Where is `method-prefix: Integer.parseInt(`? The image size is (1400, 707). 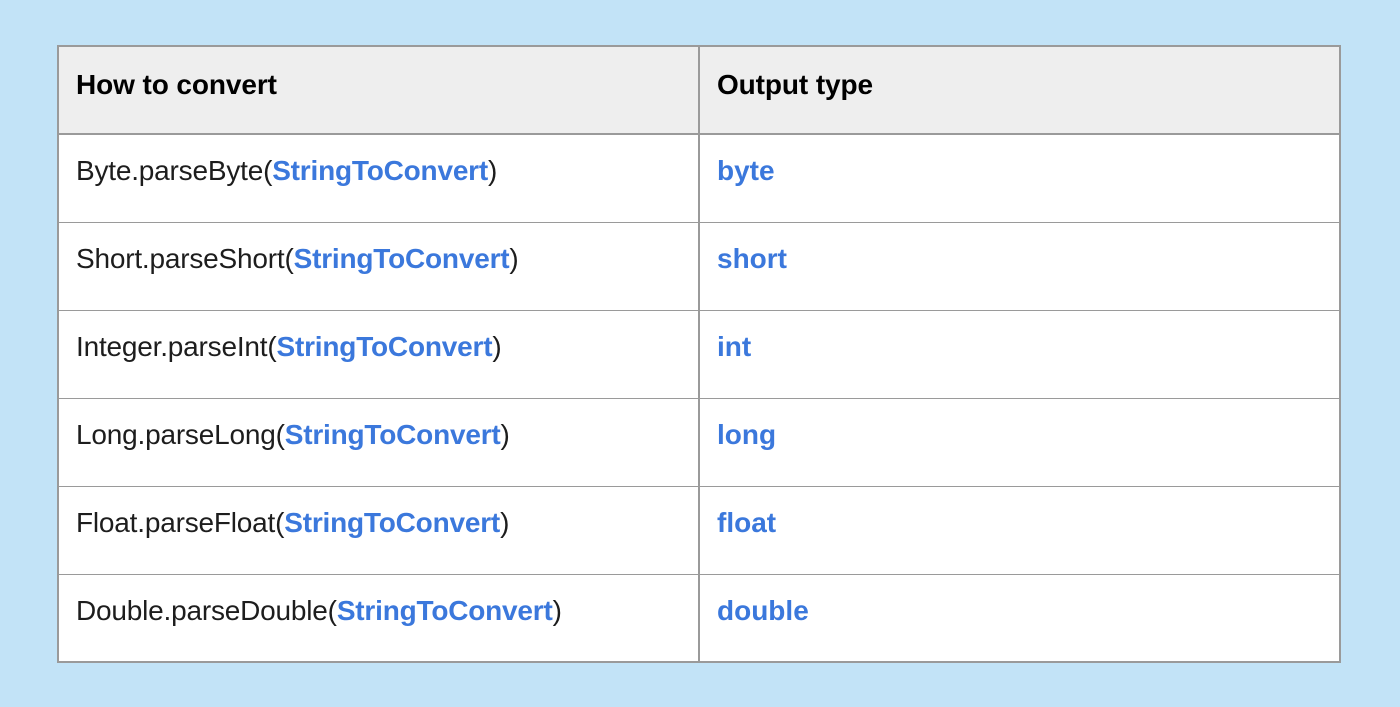 method-prefix: Integer.parseInt( is located at coordinates (176, 346).